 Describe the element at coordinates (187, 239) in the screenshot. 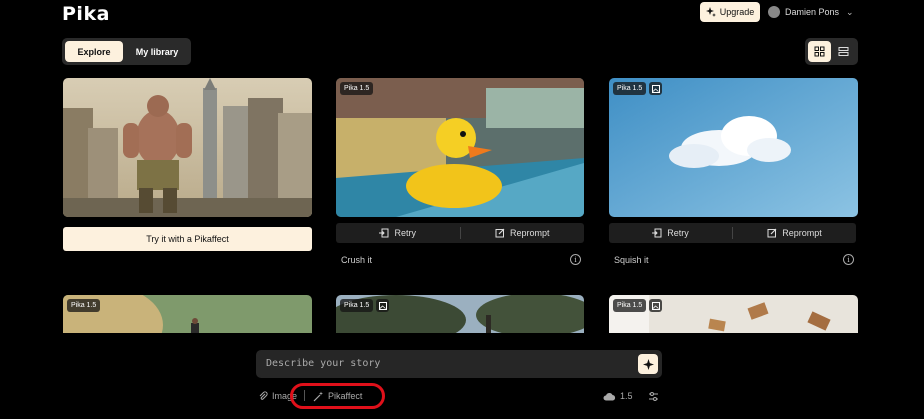

I see `try-pikaffect-button: Try it with a Pikaffect` at that location.